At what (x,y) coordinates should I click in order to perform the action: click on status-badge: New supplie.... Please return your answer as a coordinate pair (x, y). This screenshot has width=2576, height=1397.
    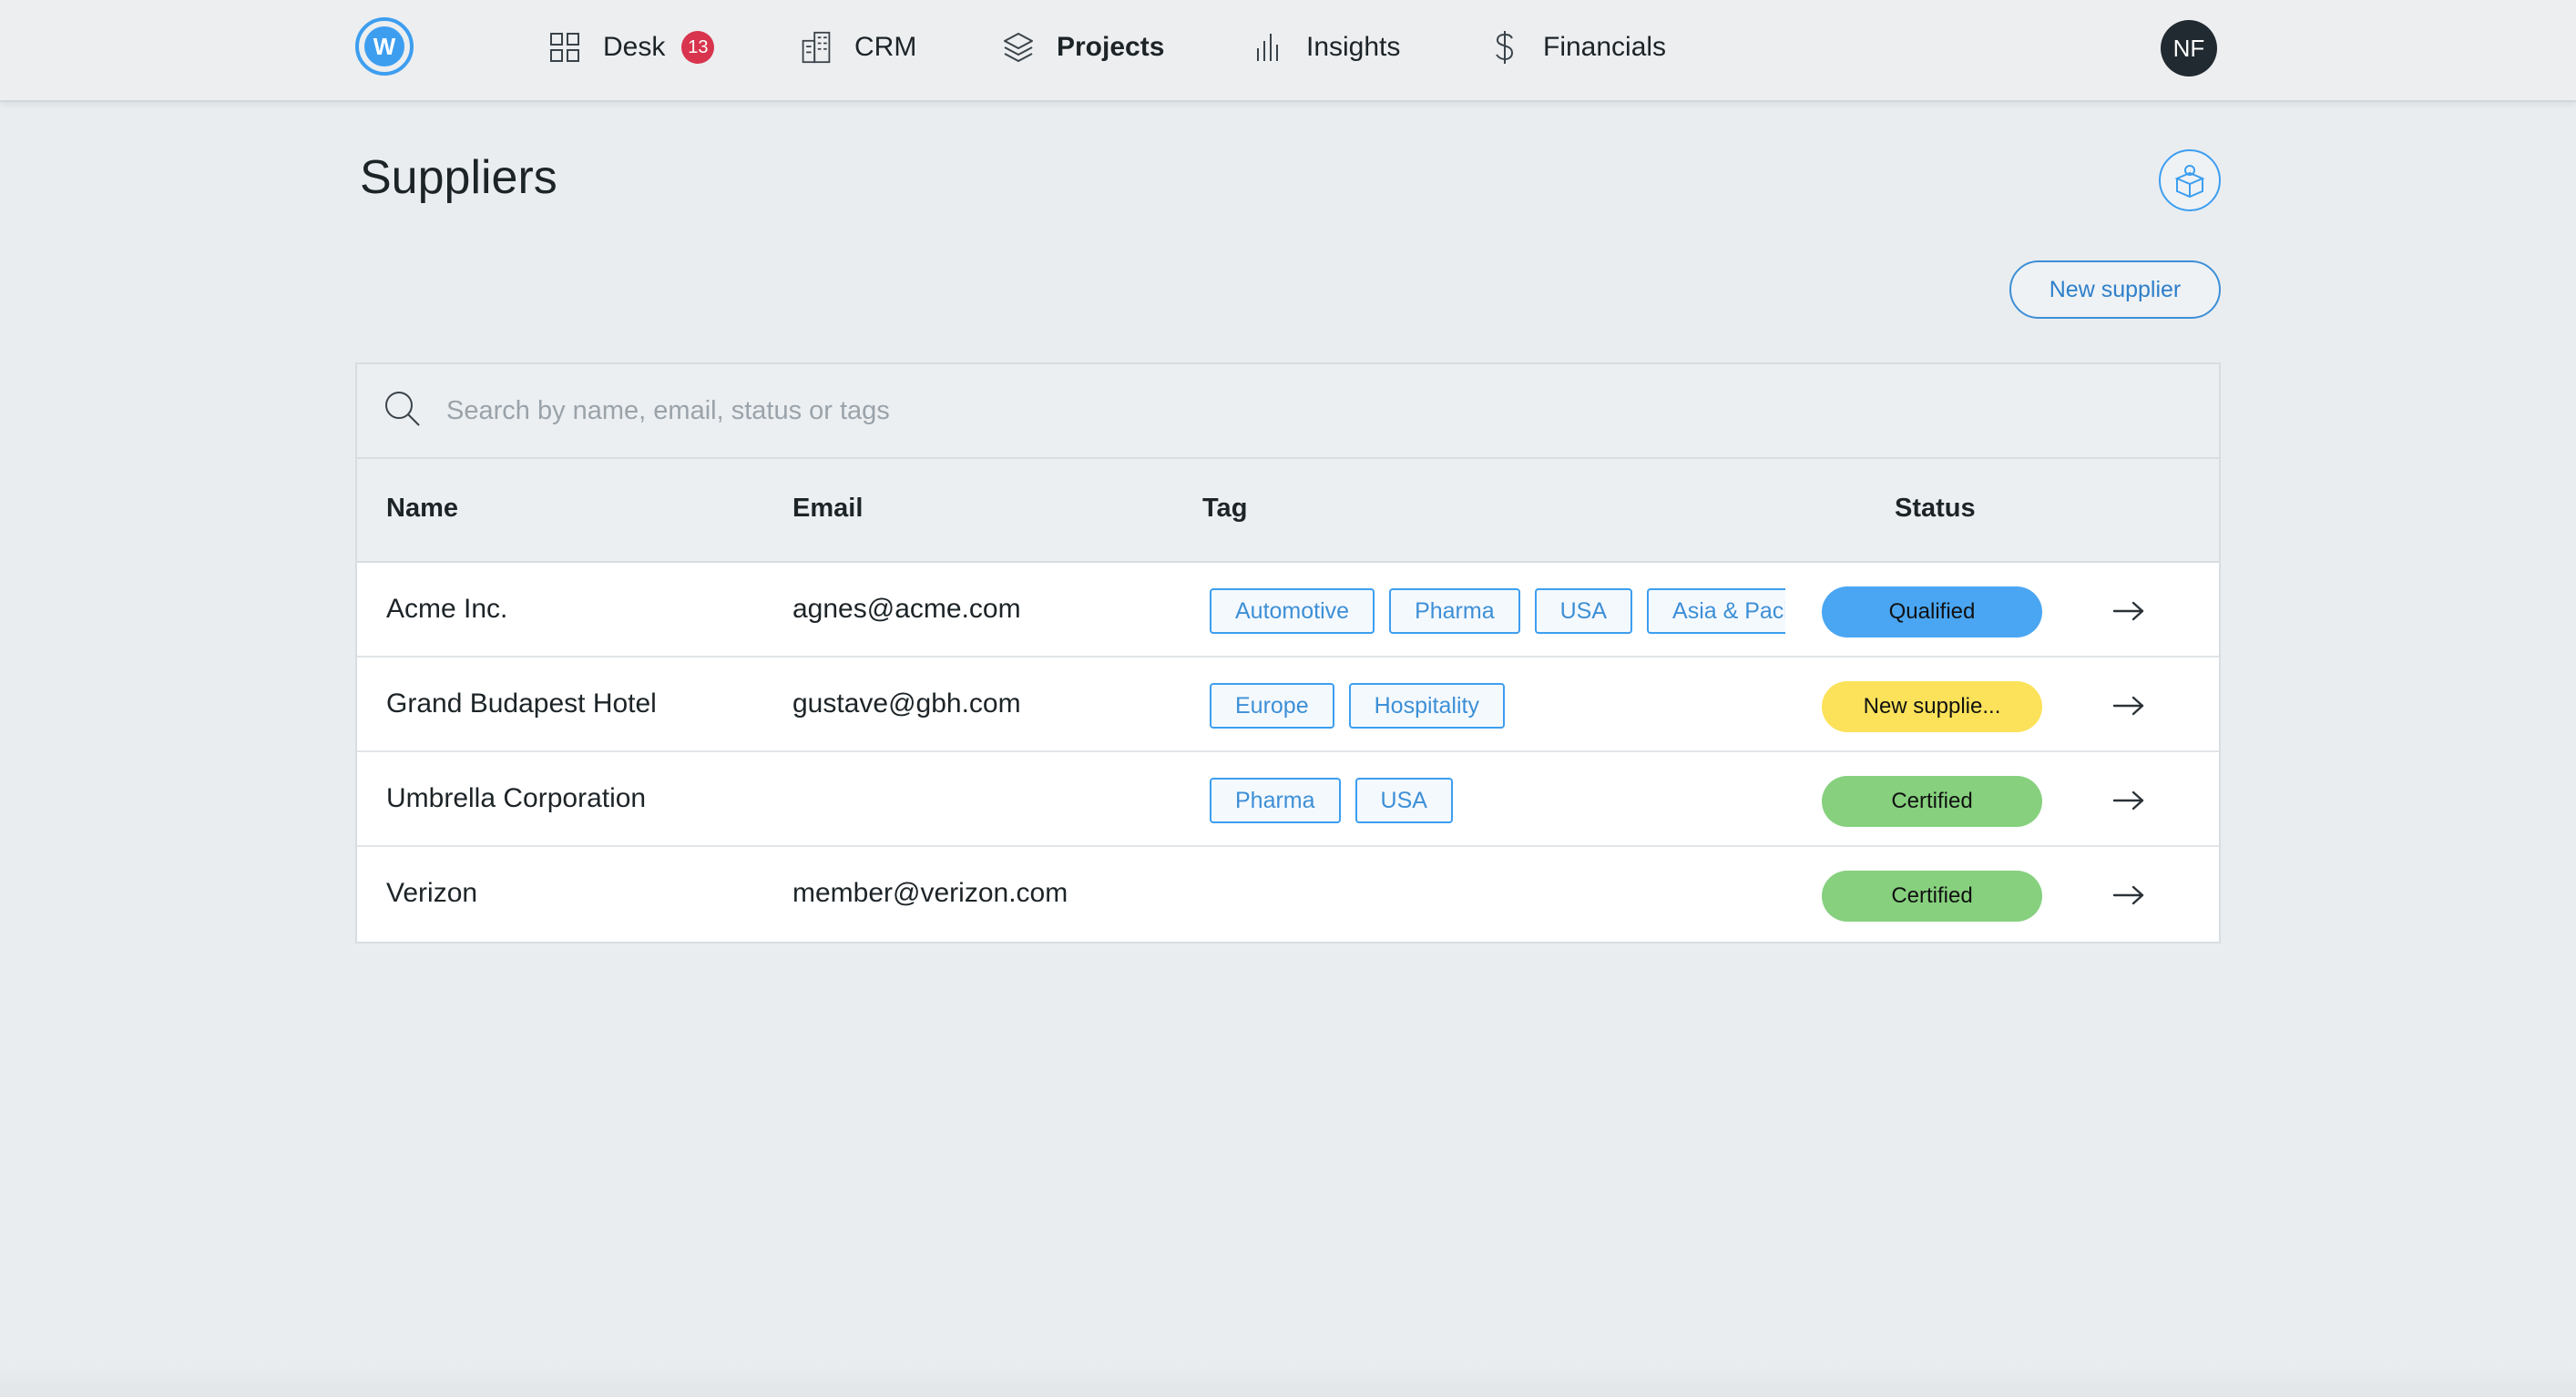
    Looking at the image, I should click on (1932, 706).